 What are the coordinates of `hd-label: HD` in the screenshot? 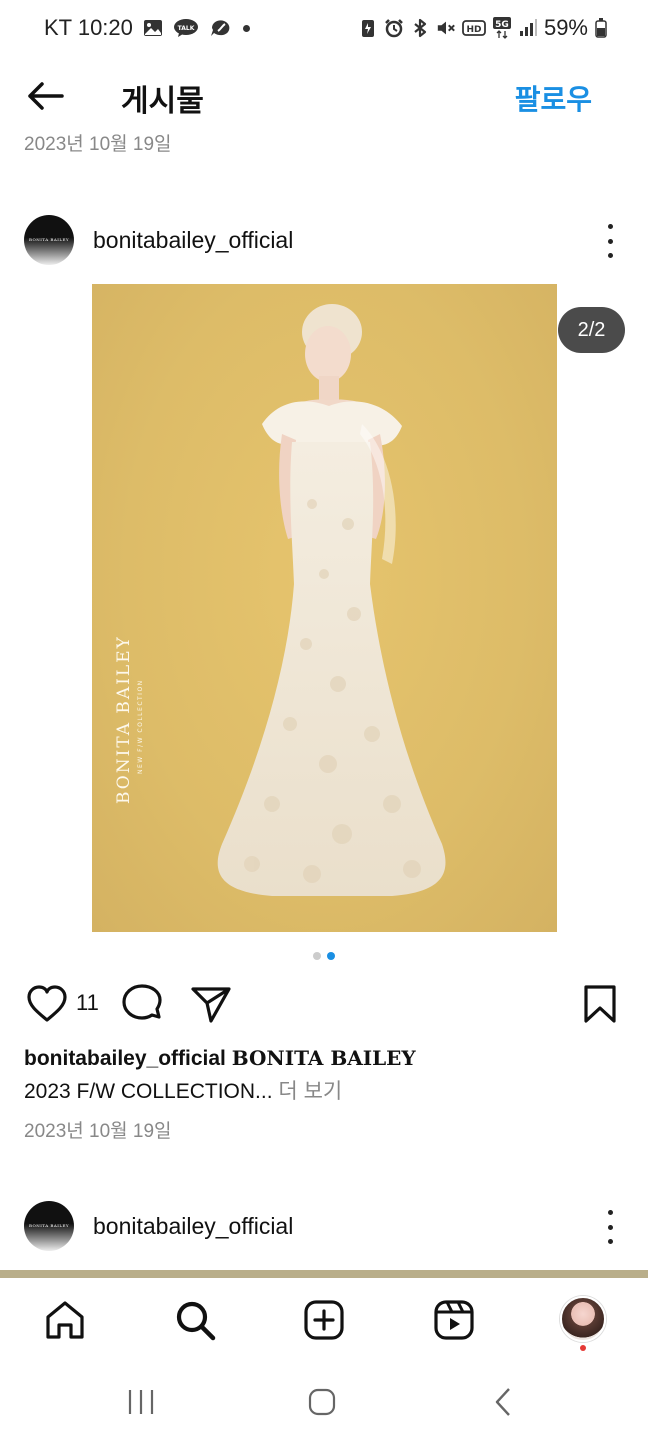 It's located at (473, 30).